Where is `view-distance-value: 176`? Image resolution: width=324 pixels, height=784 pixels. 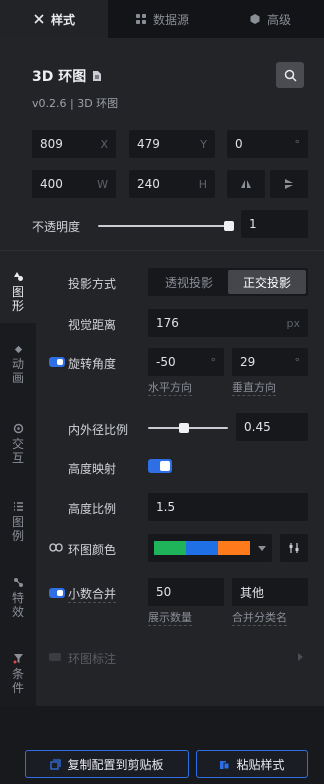 view-distance-value: 176 is located at coordinates (167, 323).